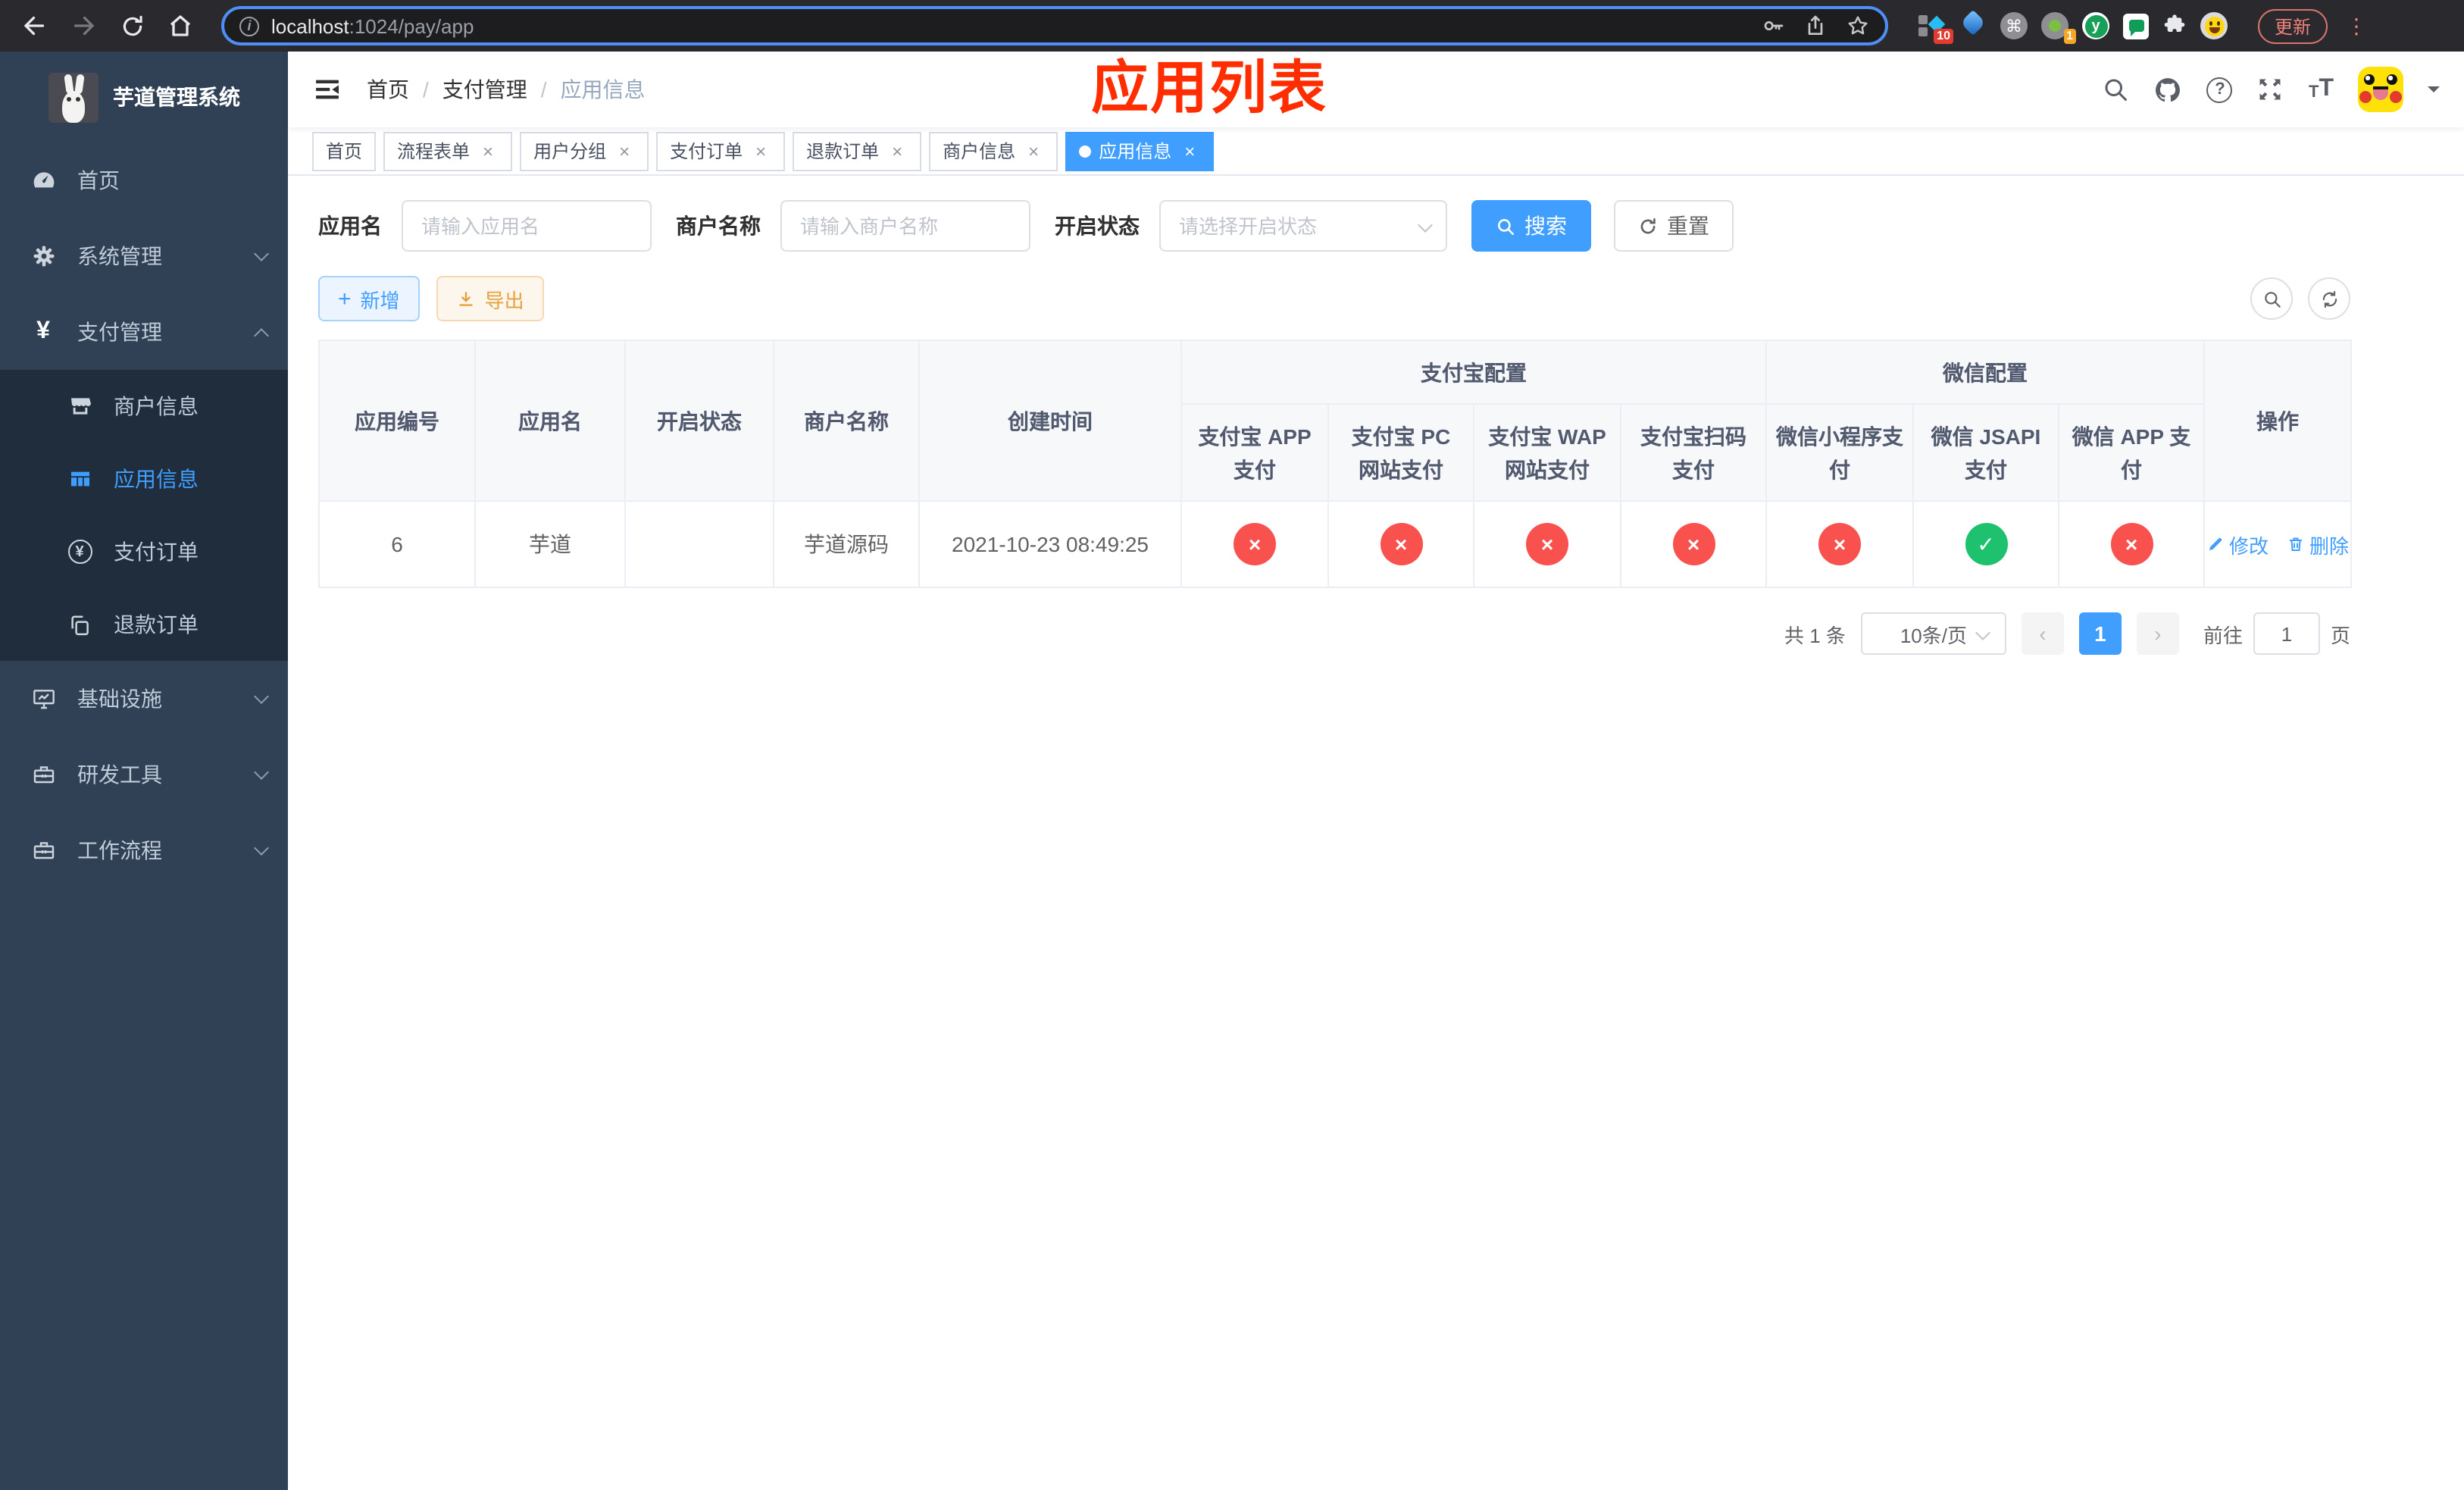 Image resolution: width=2464 pixels, height=1490 pixels. Describe the element at coordinates (2237, 544) in the screenshot. I see `edit-link: 修改` at that location.